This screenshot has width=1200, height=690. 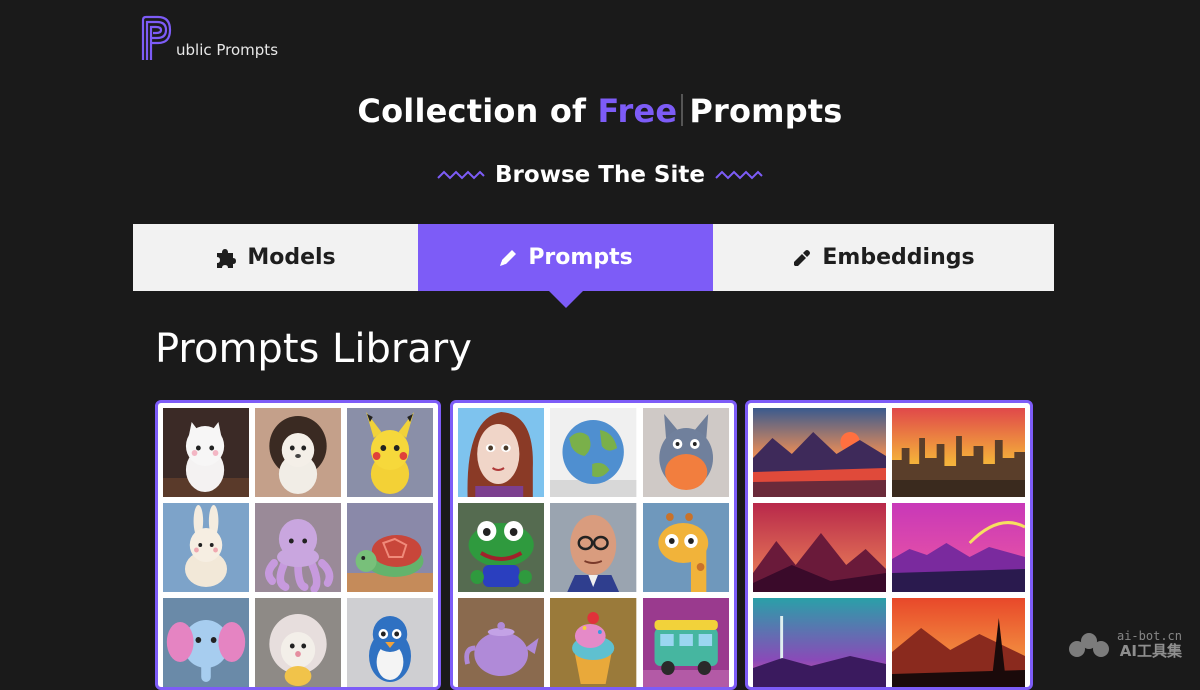 What do you see at coordinates (209, 38) in the screenshot?
I see `site-logo: ublic Prompts` at bounding box center [209, 38].